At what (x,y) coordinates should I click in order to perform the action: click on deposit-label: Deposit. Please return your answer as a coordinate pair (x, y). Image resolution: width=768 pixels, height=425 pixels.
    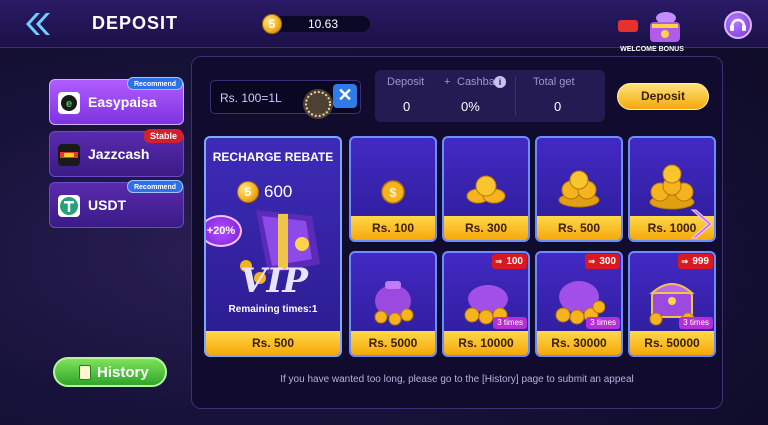
    Looking at the image, I should click on (406, 82).